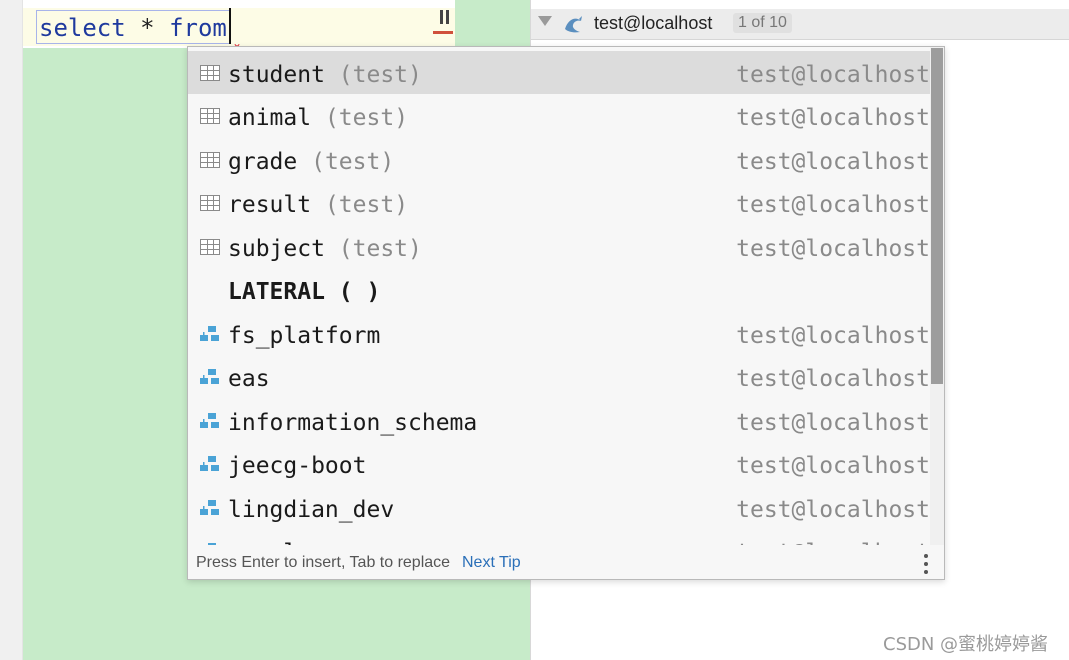 This screenshot has width=1069, height=660. I want to click on completion-item-lateral: LATERAL ( ), so click(559, 289).